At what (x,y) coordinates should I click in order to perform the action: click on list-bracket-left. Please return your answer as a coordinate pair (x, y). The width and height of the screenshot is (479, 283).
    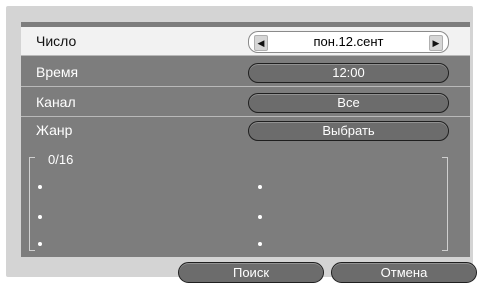
    Looking at the image, I should click on (32, 204).